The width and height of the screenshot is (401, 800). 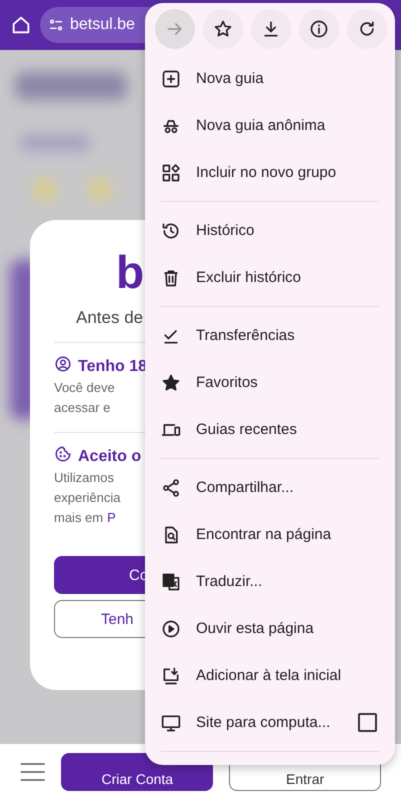 What do you see at coordinates (84, 478) in the screenshot?
I see `consent-text: Utilizamos` at bounding box center [84, 478].